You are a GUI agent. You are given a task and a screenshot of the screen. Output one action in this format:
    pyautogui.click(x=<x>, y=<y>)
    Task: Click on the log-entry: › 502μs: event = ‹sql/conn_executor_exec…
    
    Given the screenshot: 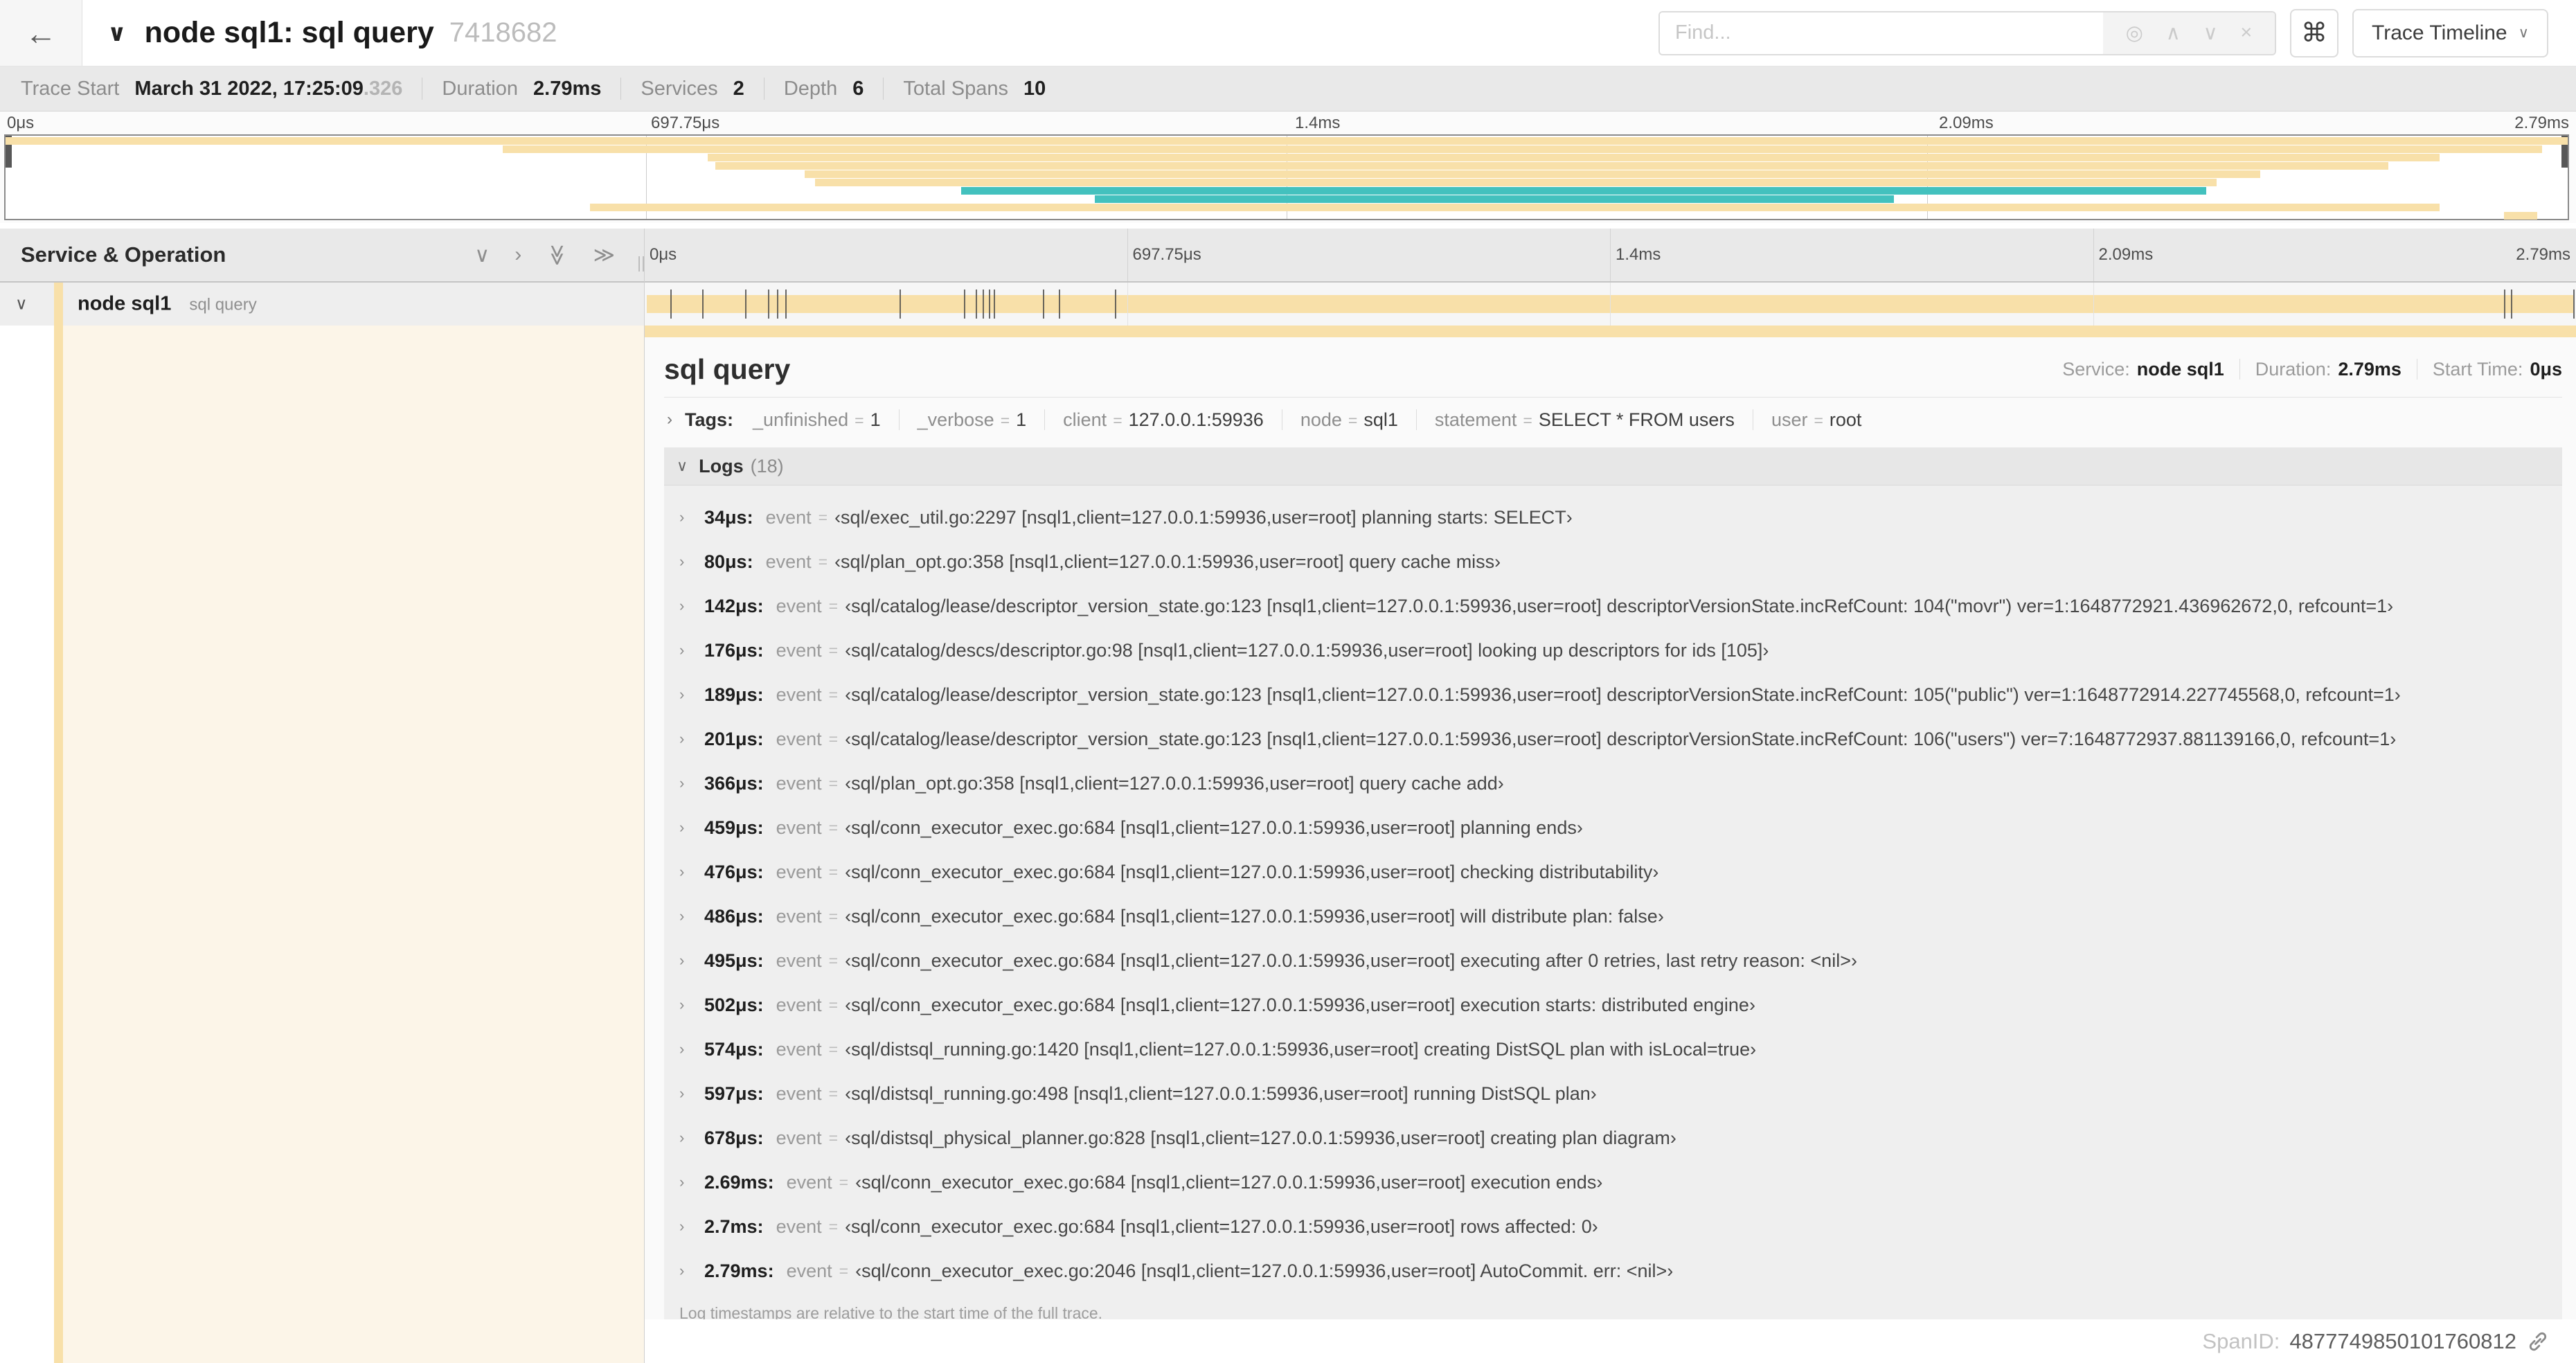 What is the action you would take?
    pyautogui.click(x=1613, y=1005)
    